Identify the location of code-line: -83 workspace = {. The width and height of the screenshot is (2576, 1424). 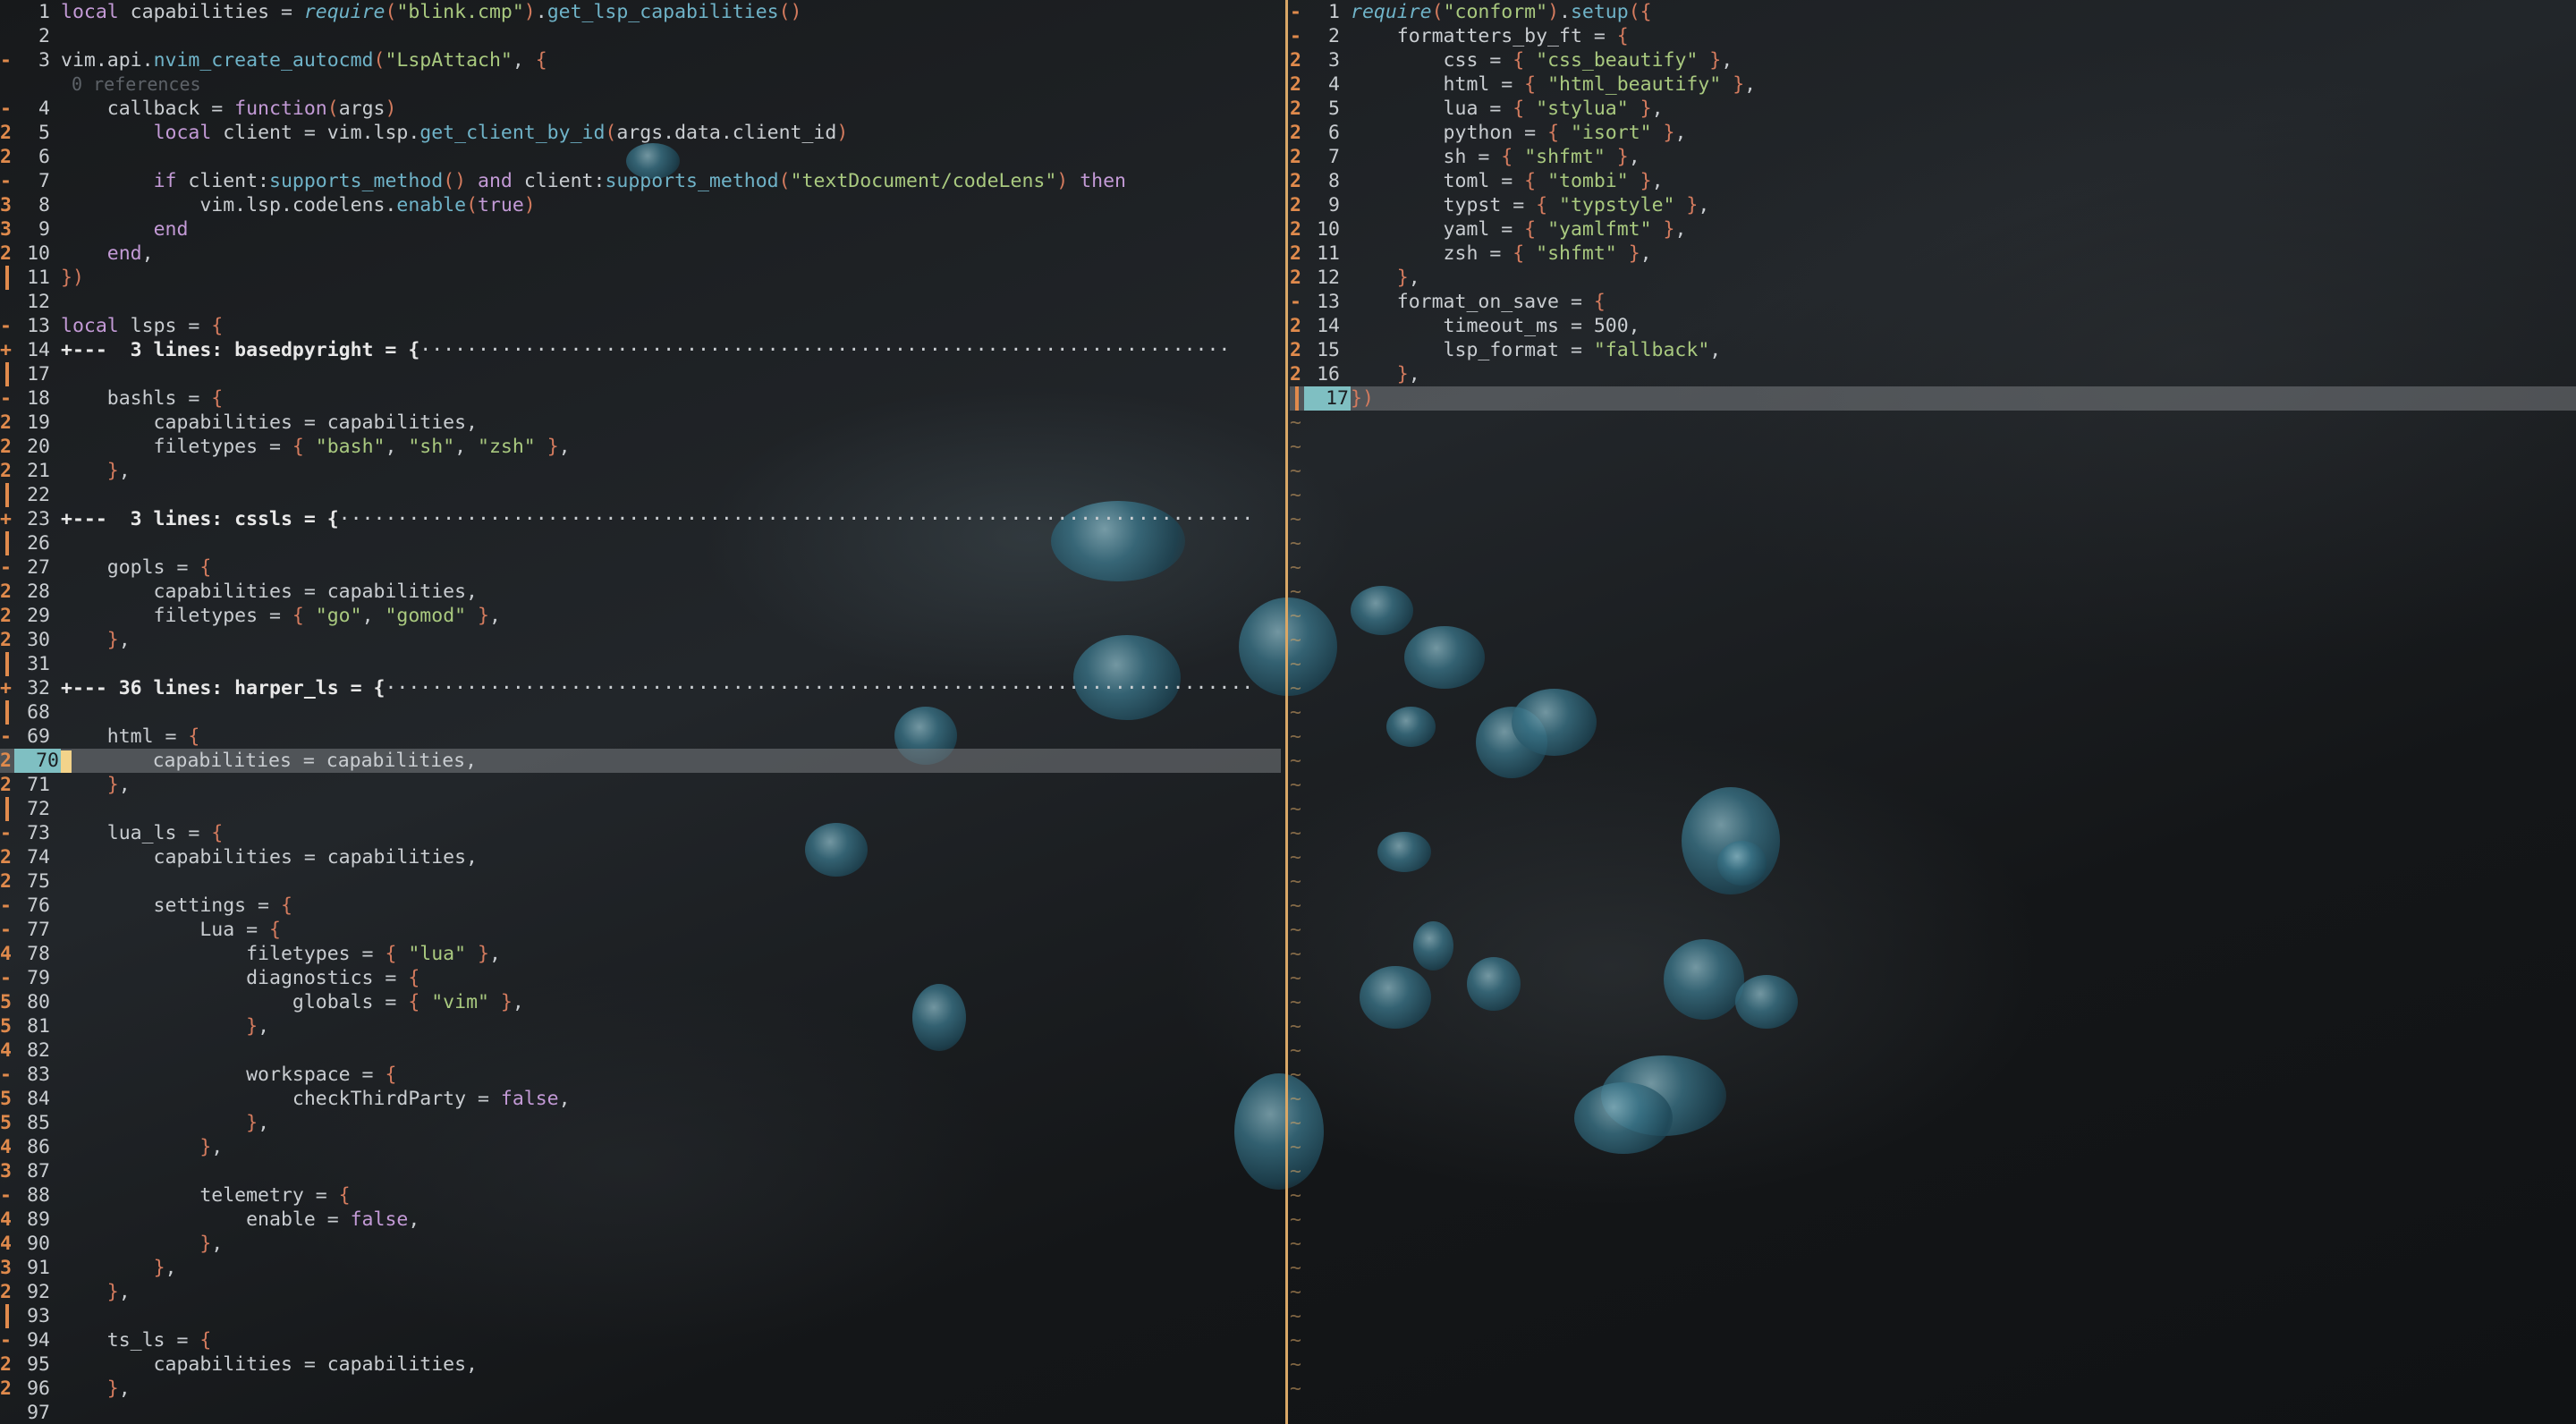
(640, 1075).